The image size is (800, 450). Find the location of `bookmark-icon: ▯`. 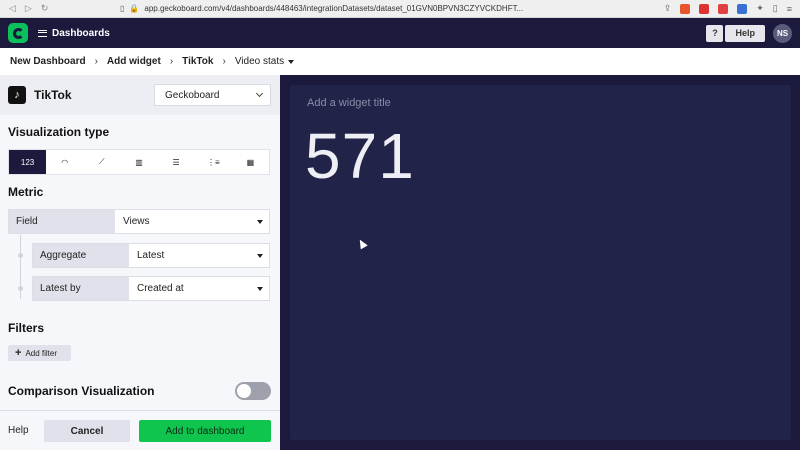

bookmark-icon: ▯ is located at coordinates (122, 8).